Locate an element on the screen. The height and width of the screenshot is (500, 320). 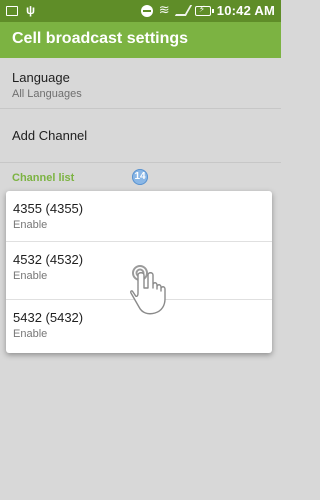
wifi-icon: ≋ is located at coordinates (164, 9).